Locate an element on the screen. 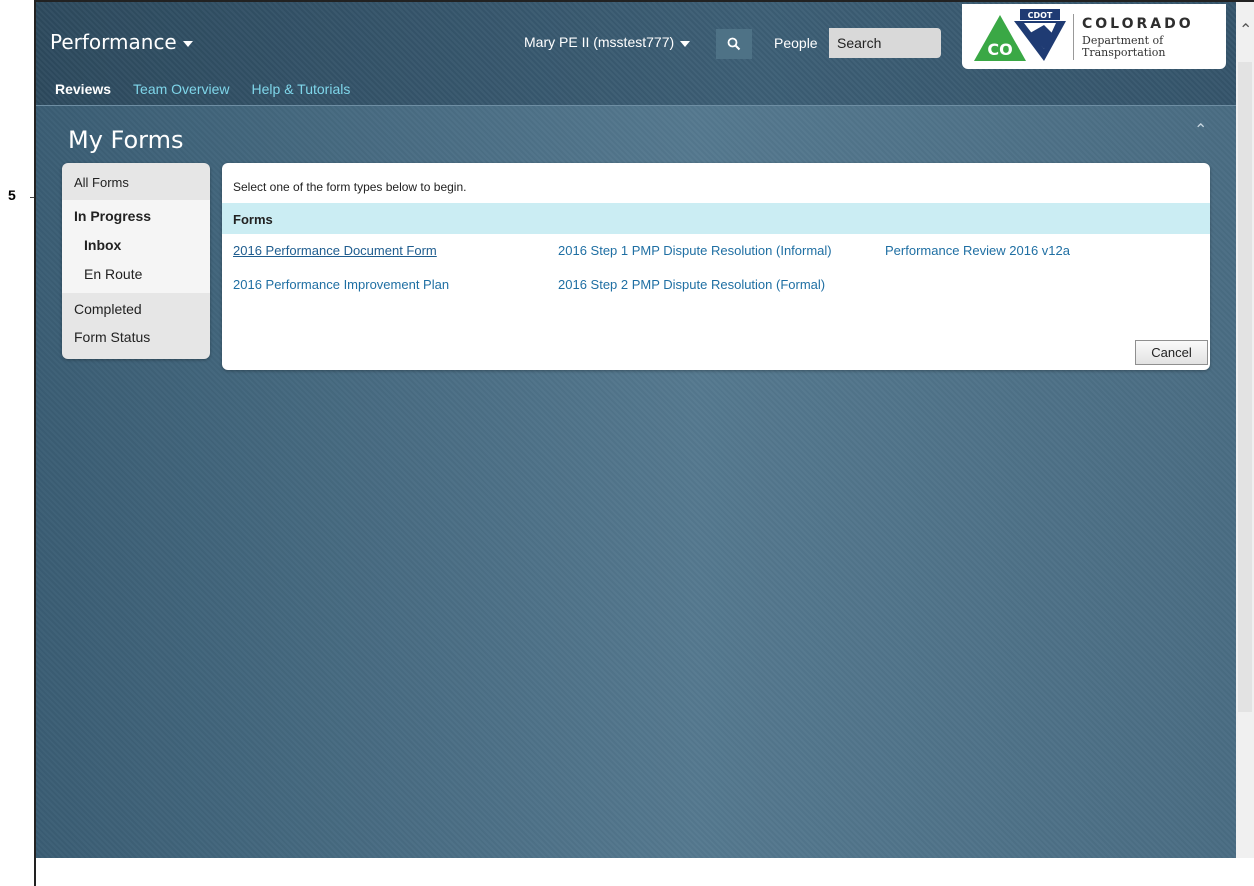  search-scope-label: People is located at coordinates (796, 43).